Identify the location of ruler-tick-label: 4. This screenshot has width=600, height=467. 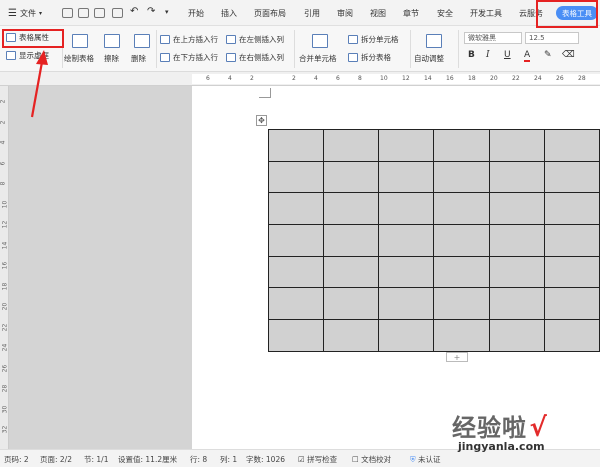
(316, 78).